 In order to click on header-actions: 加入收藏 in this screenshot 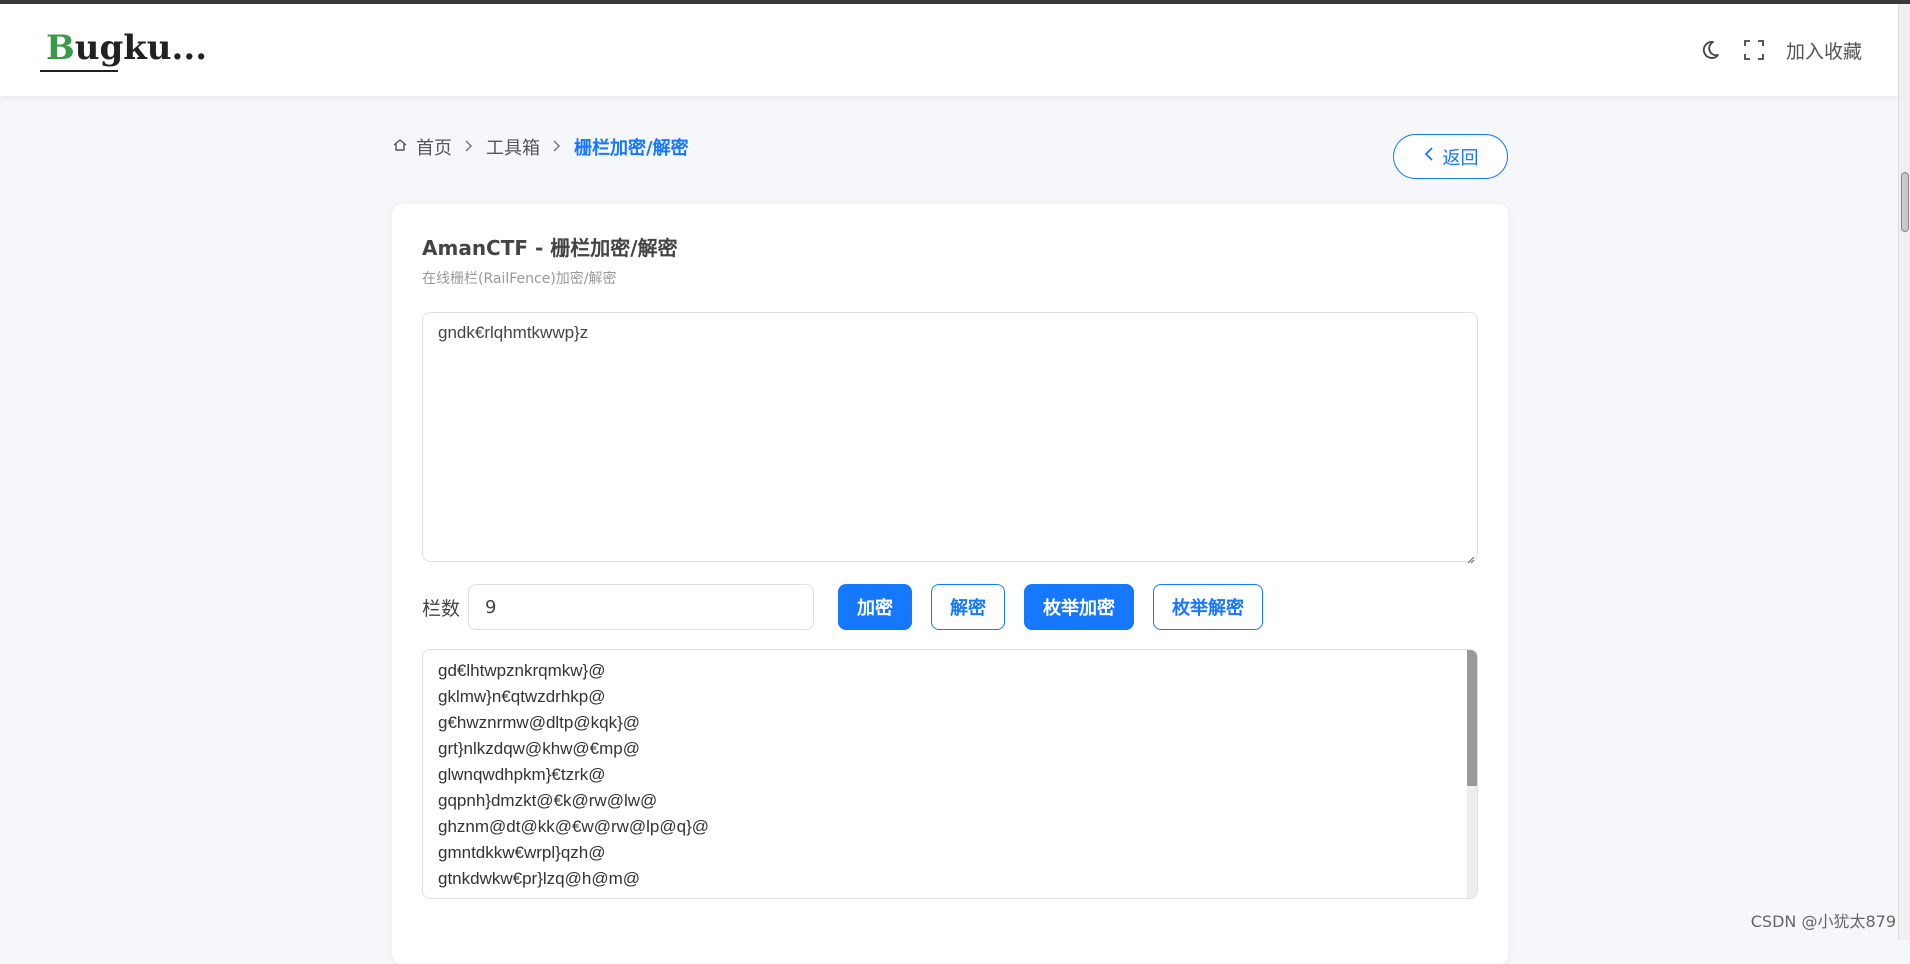, I will do `click(1780, 50)`.